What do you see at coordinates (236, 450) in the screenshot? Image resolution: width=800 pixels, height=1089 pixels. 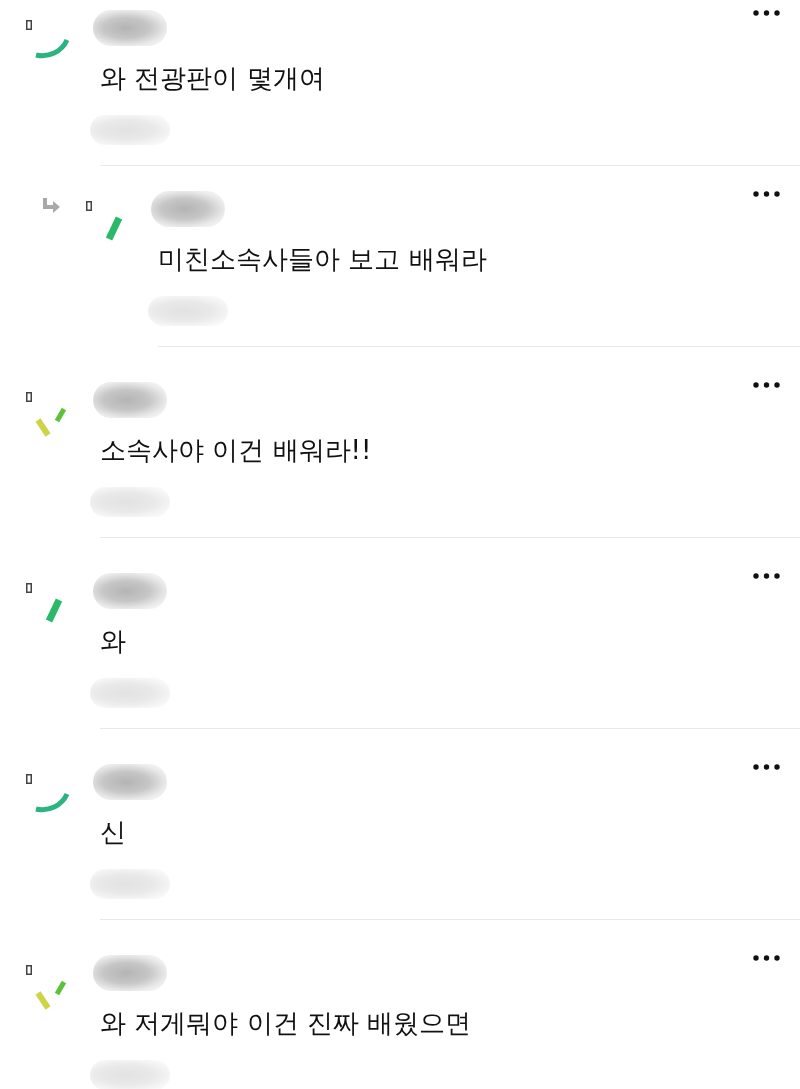 I see `comment-text: 소속사야 이건 배워라!!` at bounding box center [236, 450].